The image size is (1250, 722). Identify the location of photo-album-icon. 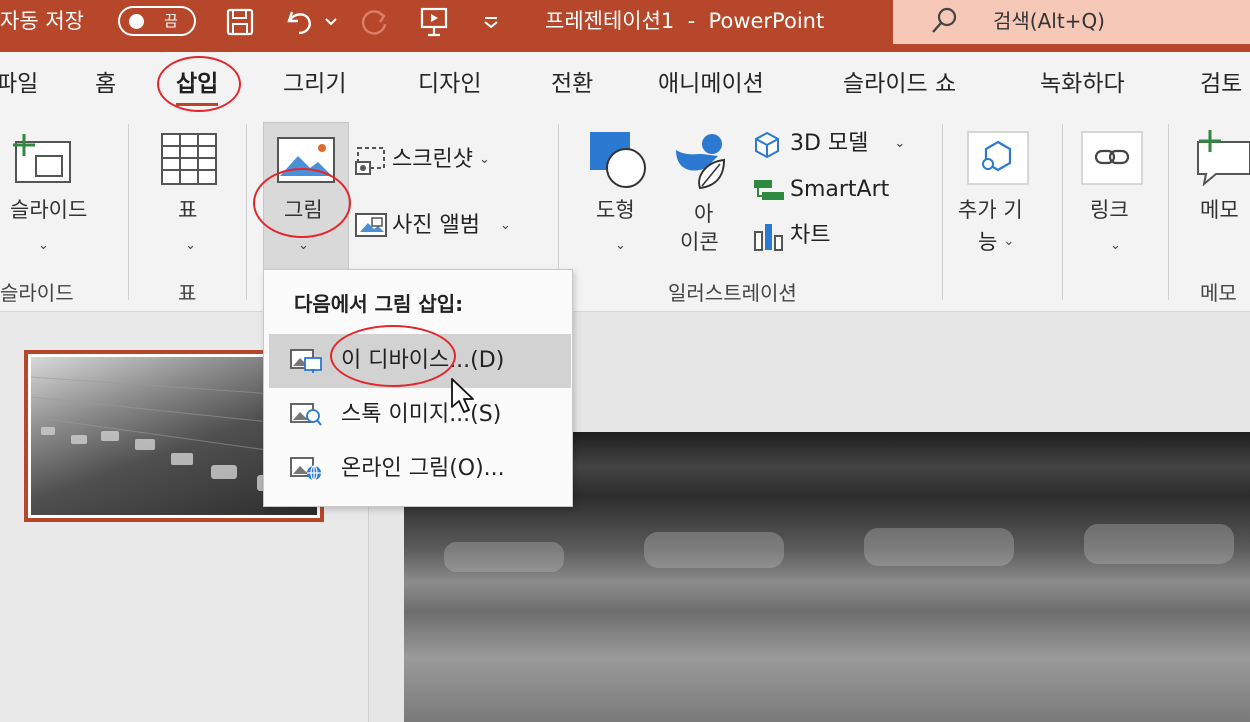
(371, 227).